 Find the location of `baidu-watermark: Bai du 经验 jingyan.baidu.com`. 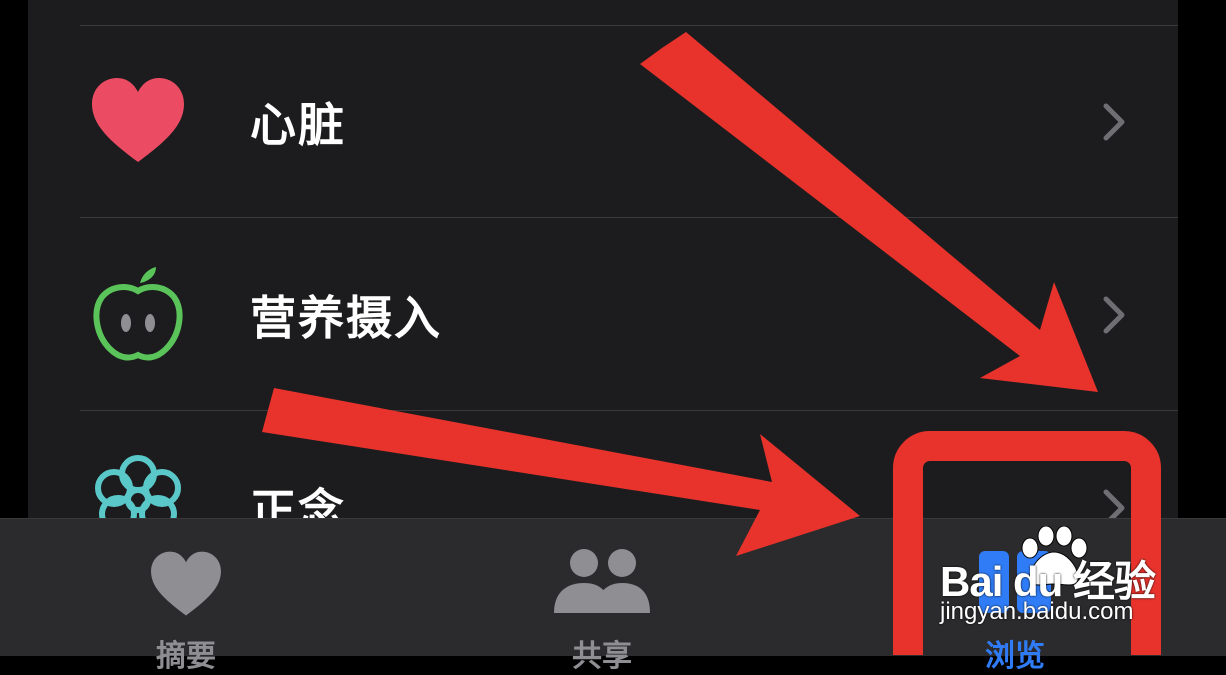

baidu-watermark: Bai du 经验 jingyan.baidu.com is located at coordinates (1055, 583).